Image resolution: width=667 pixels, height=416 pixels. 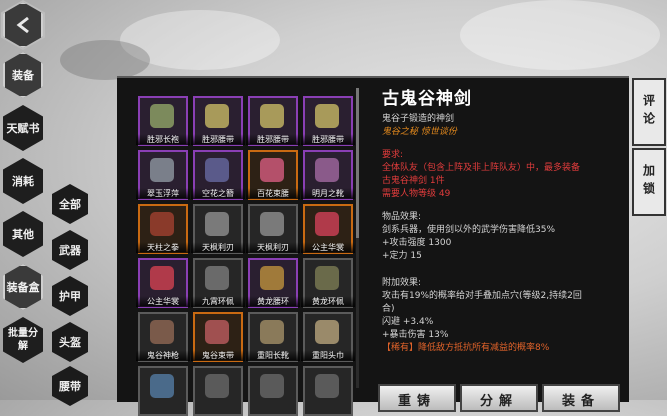 What do you see at coordinates (416, 194) in the screenshot?
I see `requirement-line: 需要人物等级 49` at bounding box center [416, 194].